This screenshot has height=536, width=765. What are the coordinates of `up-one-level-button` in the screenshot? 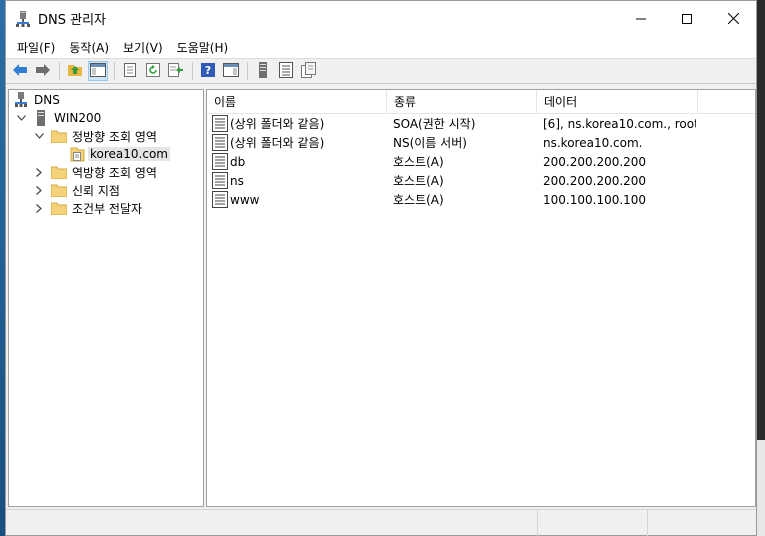 It's located at (75, 71).